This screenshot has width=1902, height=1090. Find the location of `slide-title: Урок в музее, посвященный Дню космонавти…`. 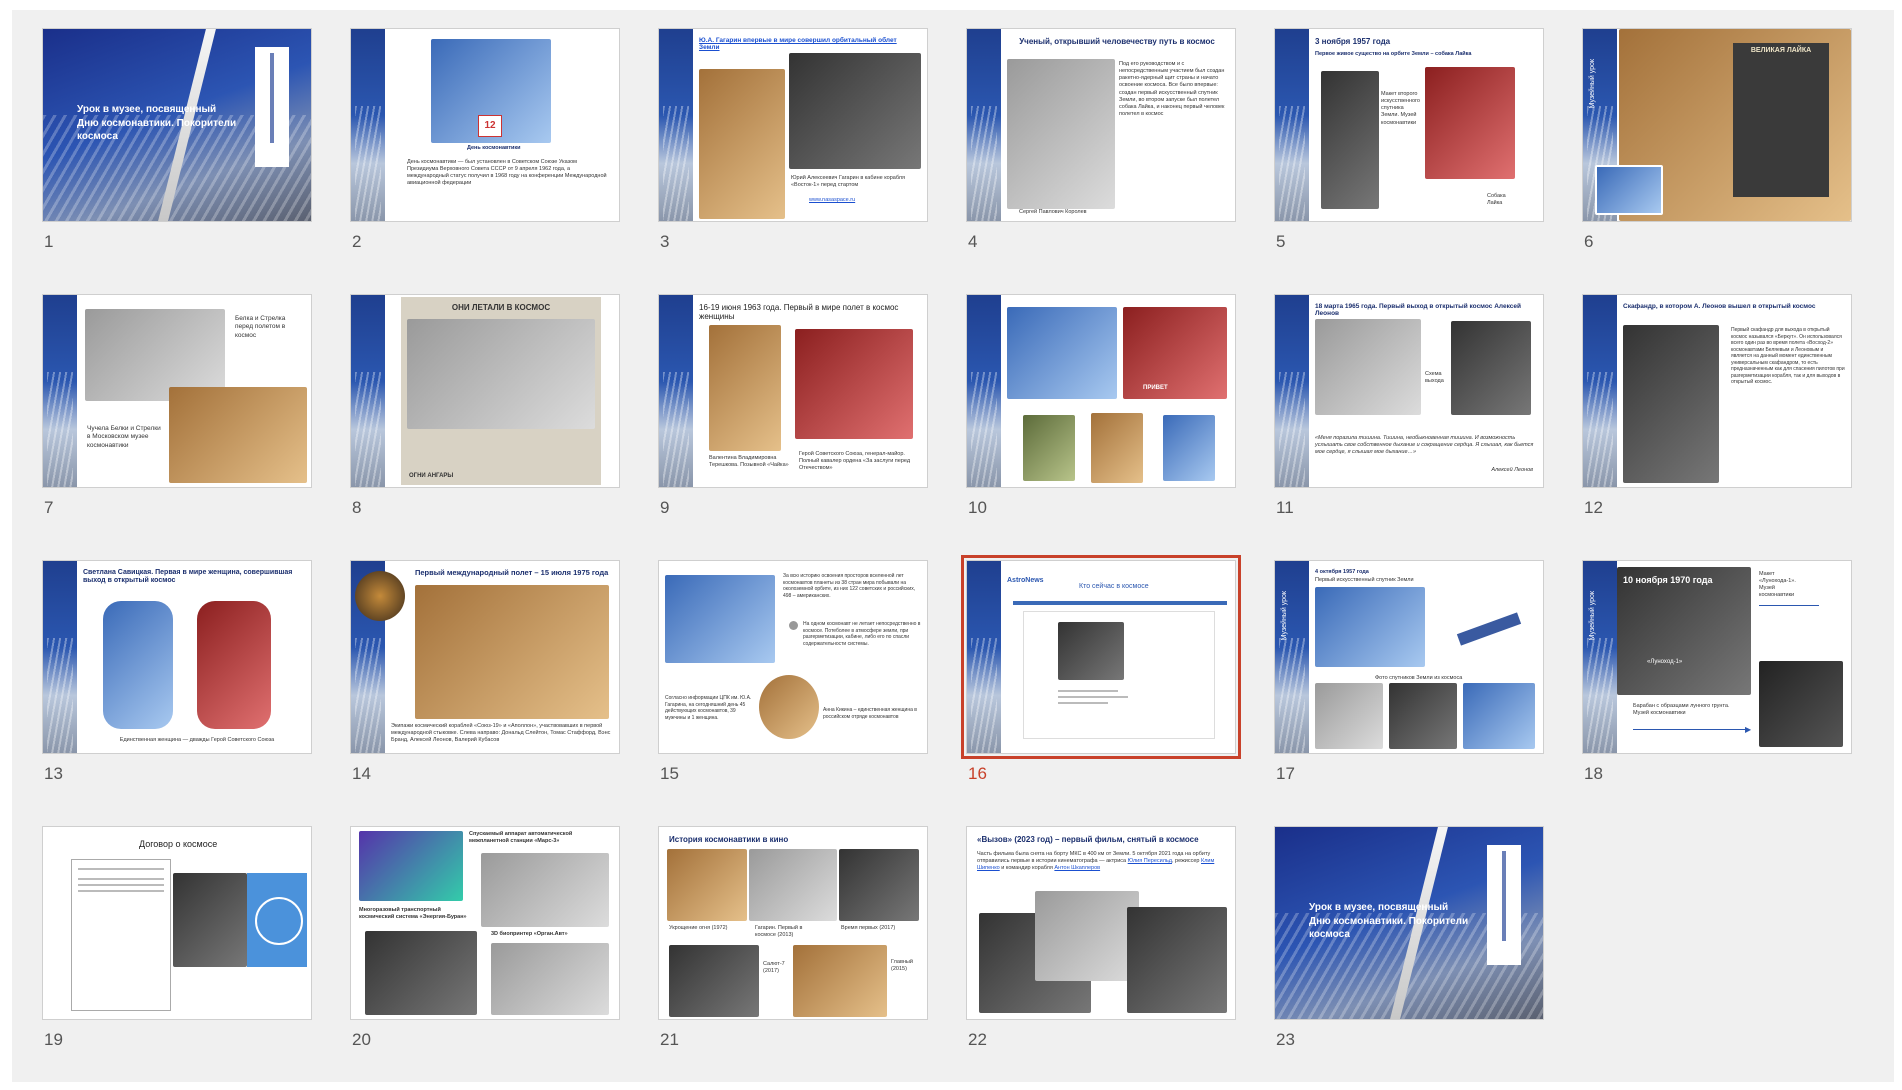

slide-title: Урок в музее, посвященный Дню космонавти… is located at coordinates (157, 123).